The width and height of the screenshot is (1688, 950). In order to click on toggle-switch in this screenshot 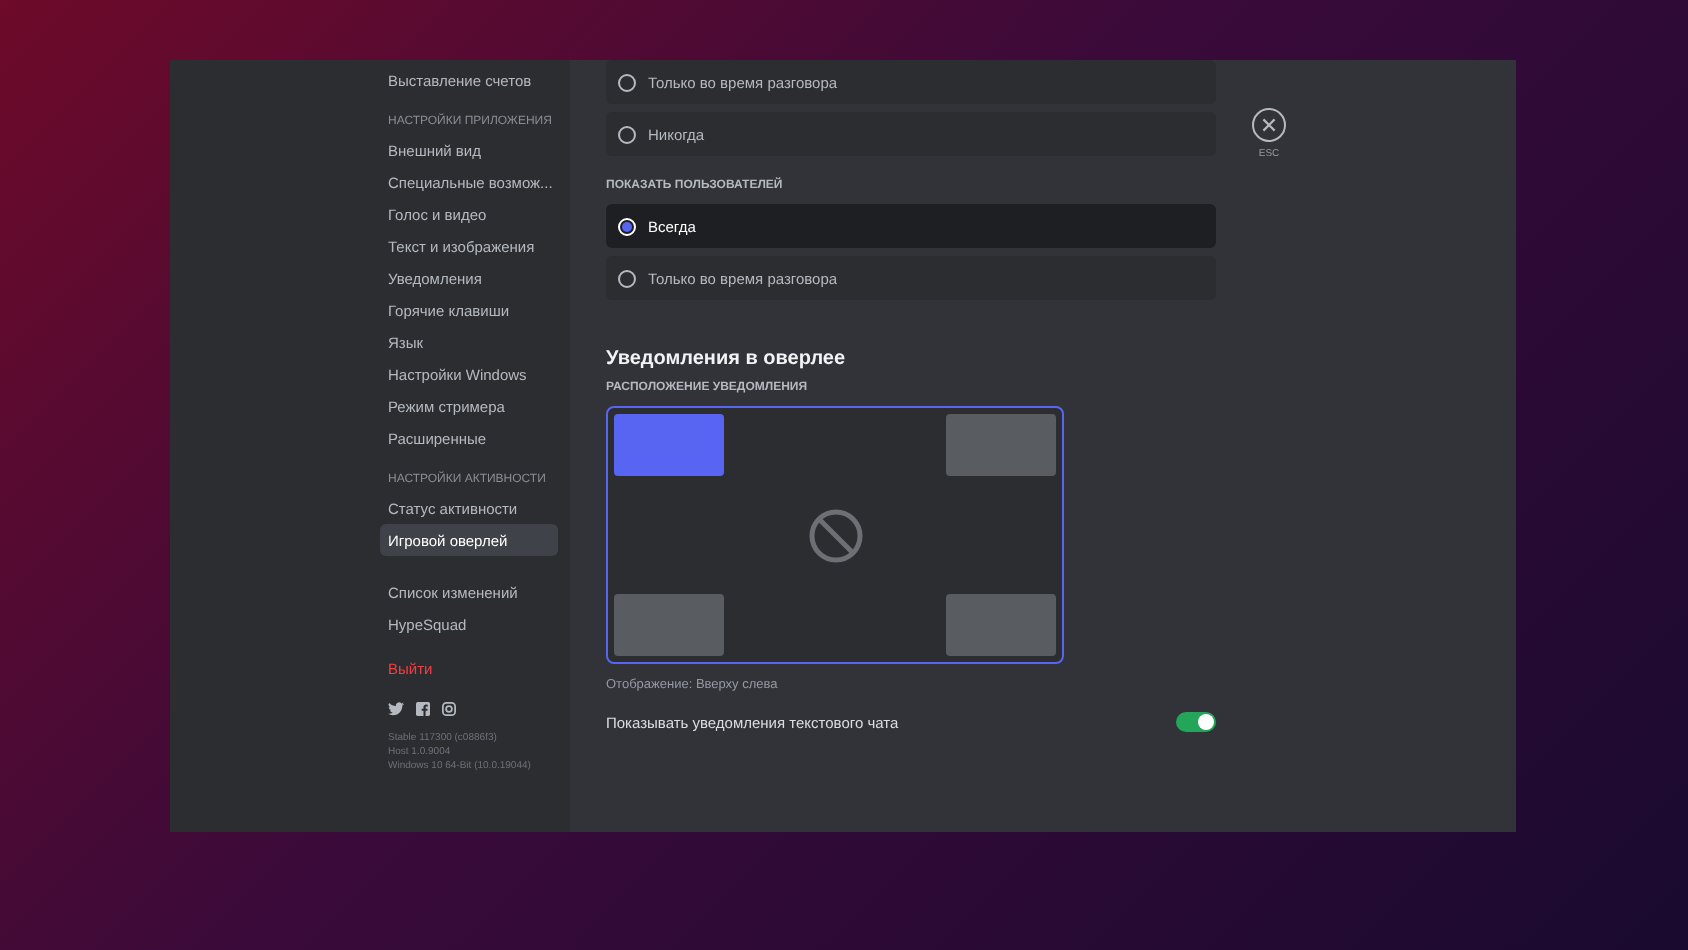, I will do `click(1196, 722)`.